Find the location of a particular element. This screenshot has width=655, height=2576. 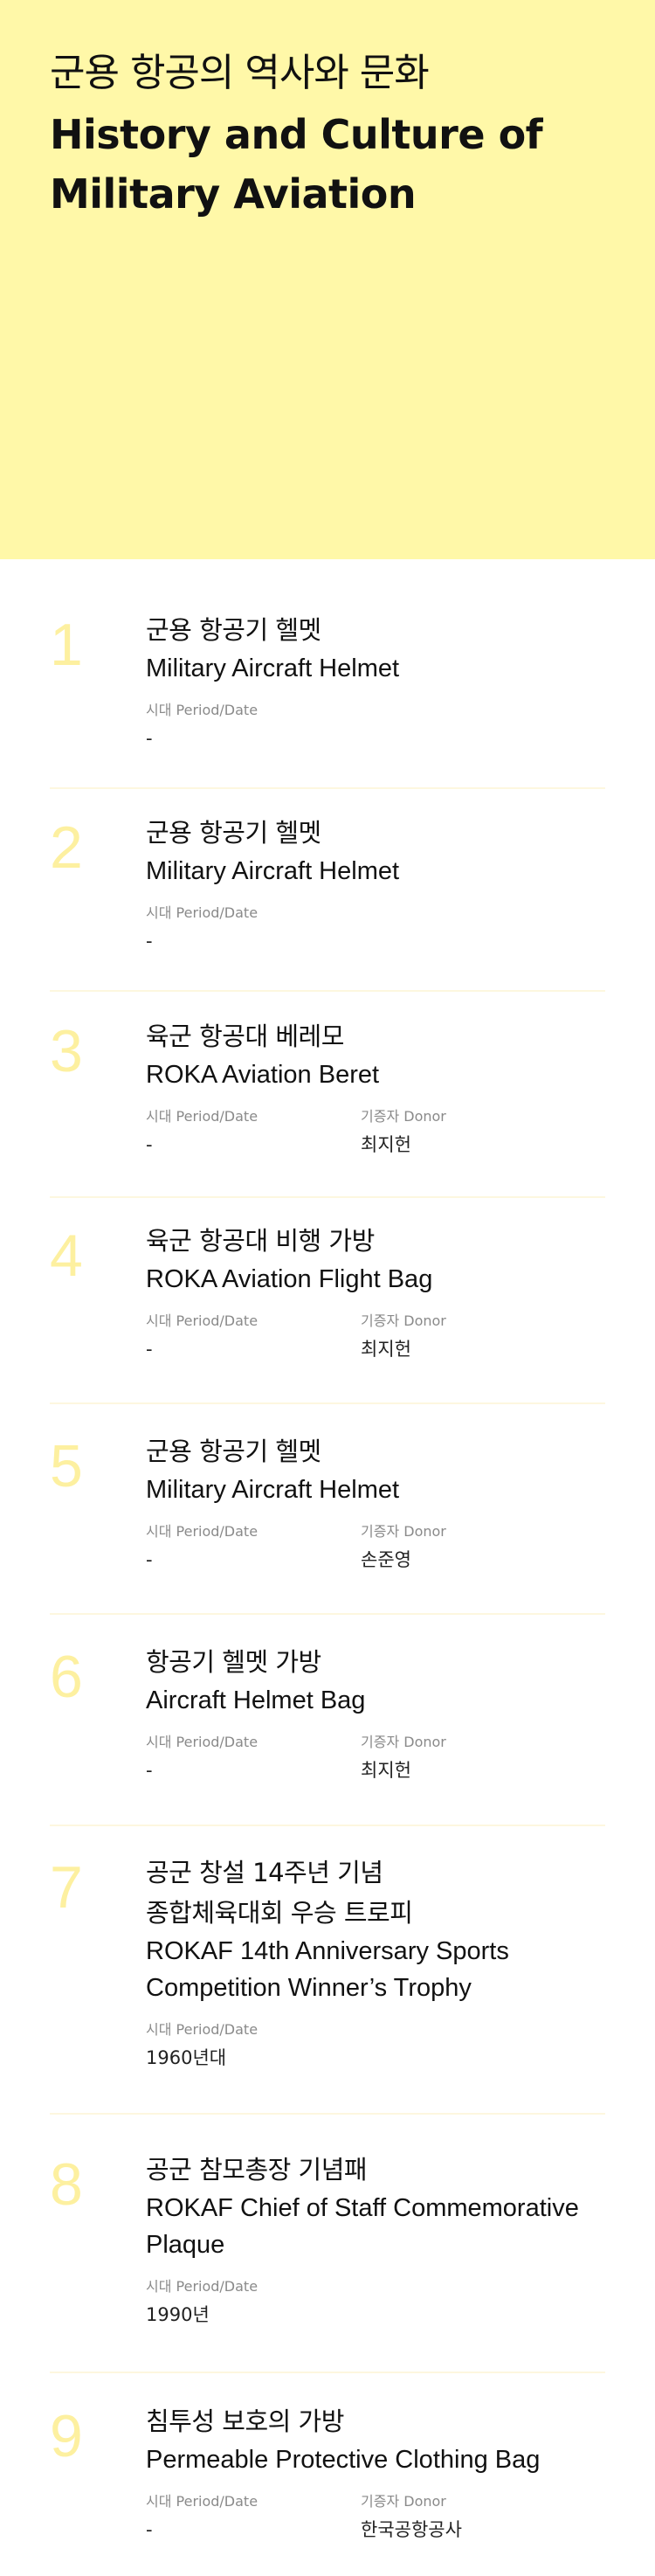

artifact-number: 6 is located at coordinates (66, 1677).